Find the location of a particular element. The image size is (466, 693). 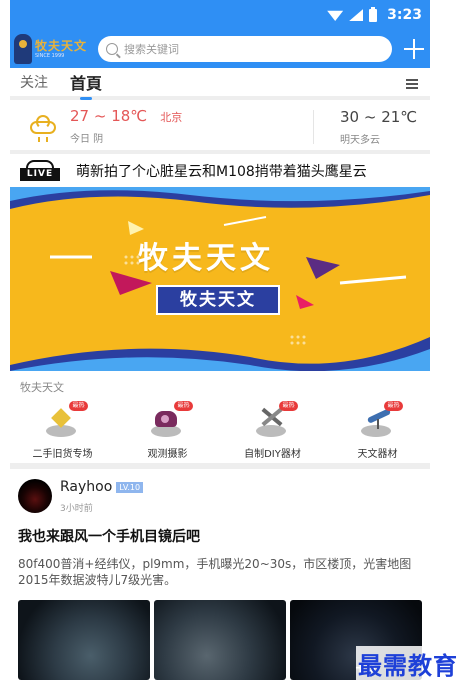

tab-bar: 关注 首頁 is located at coordinates (220, 84).